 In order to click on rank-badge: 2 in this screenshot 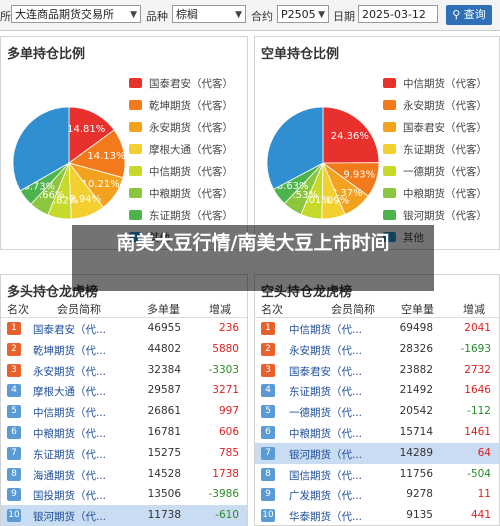, I will do `click(268, 349)`.